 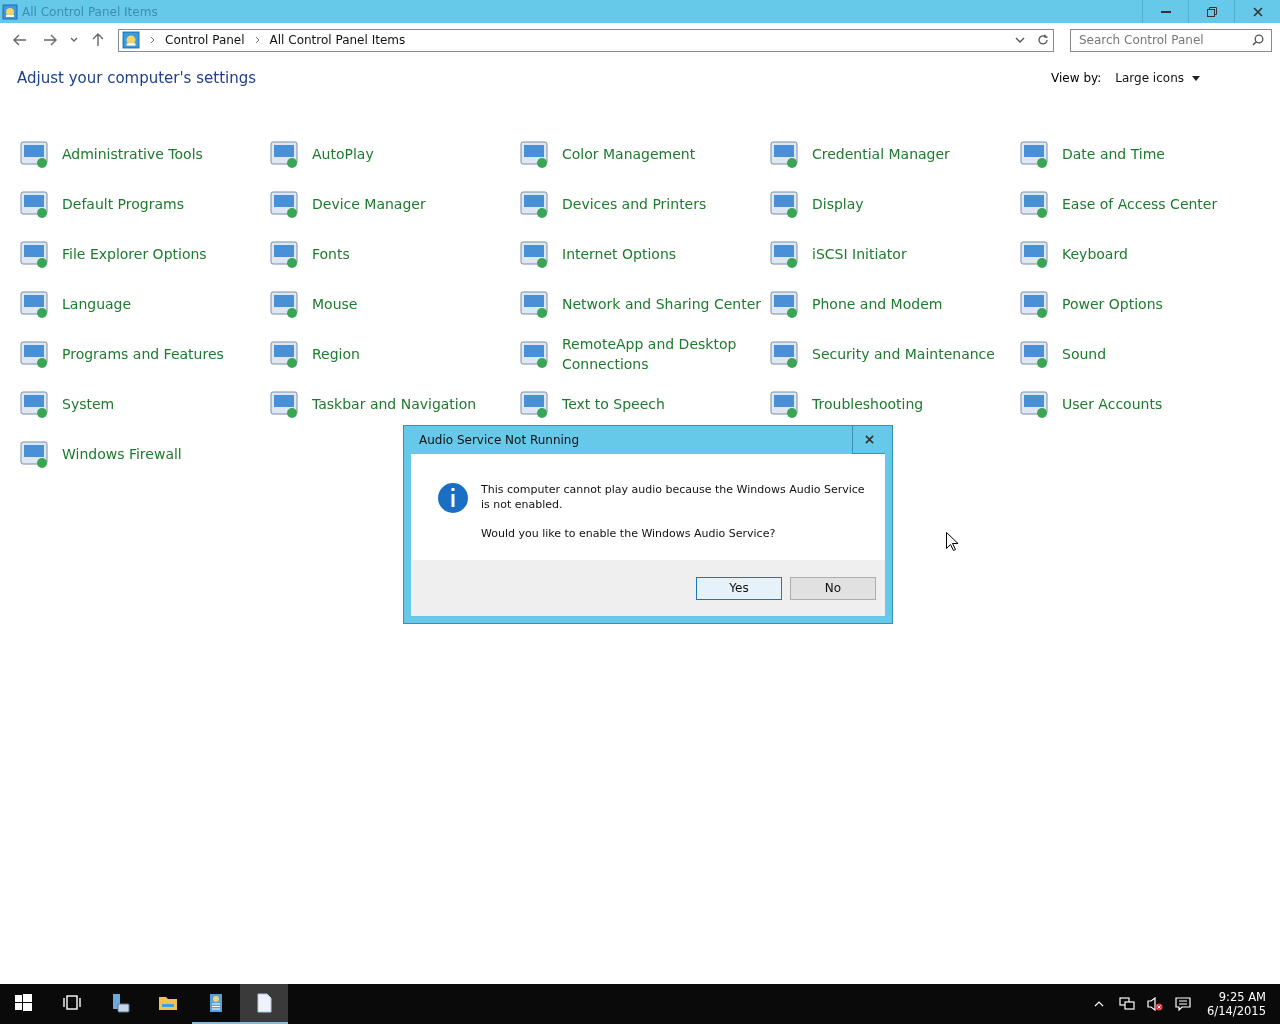 What do you see at coordinates (1155, 1004) in the screenshot?
I see `speaker-muted-icon` at bounding box center [1155, 1004].